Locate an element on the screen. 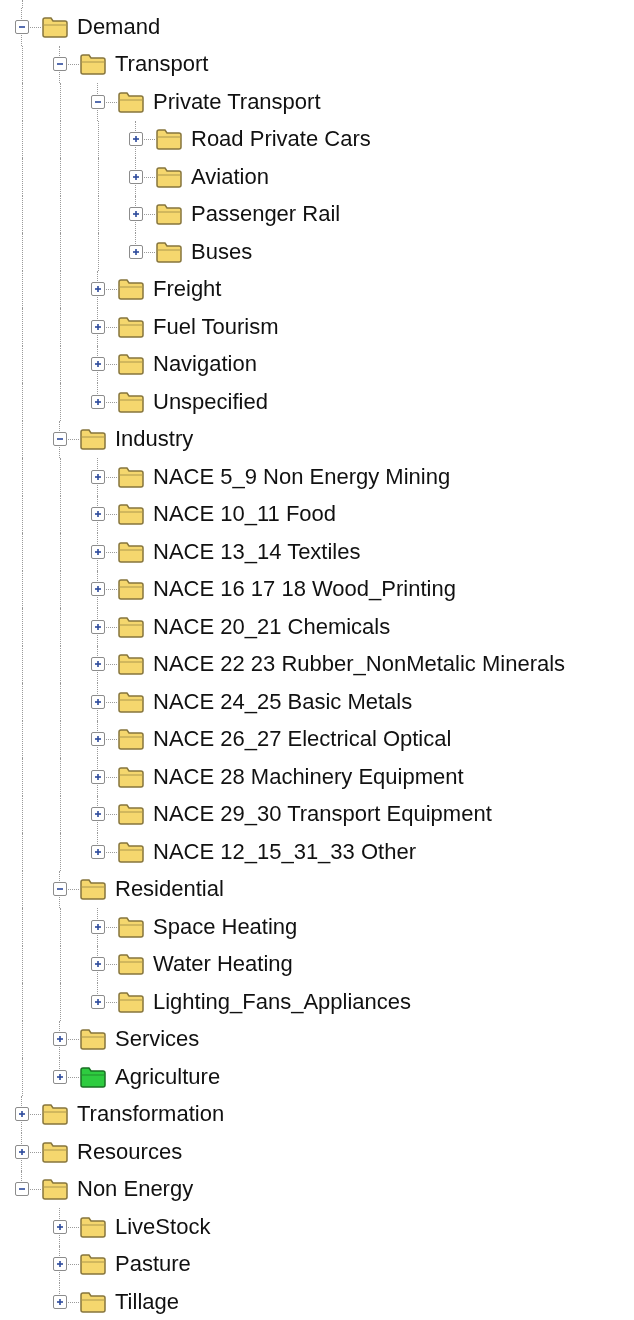 The width and height of the screenshot is (634, 1320). tree-item-label: Pasture is located at coordinates (153, 1264).